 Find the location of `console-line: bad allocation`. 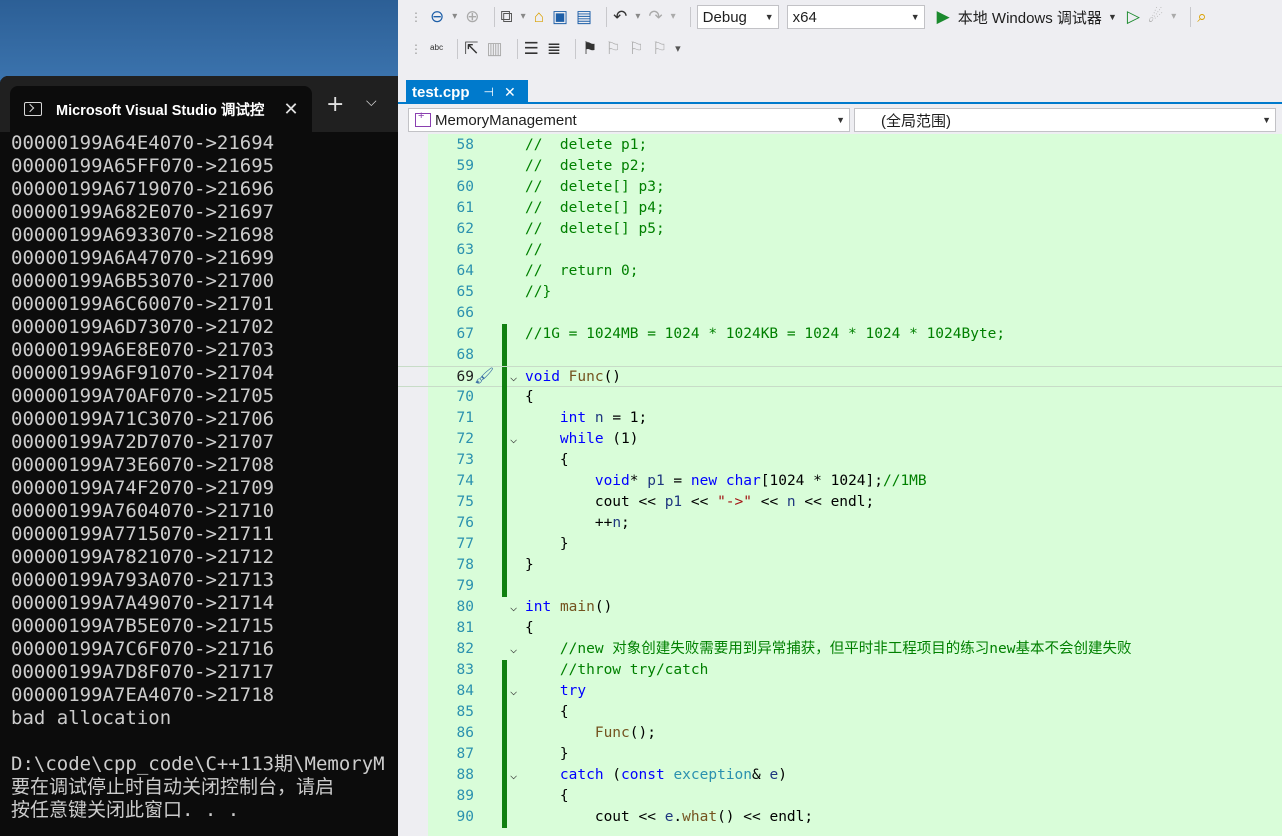

console-line: bad allocation is located at coordinates (91, 718).